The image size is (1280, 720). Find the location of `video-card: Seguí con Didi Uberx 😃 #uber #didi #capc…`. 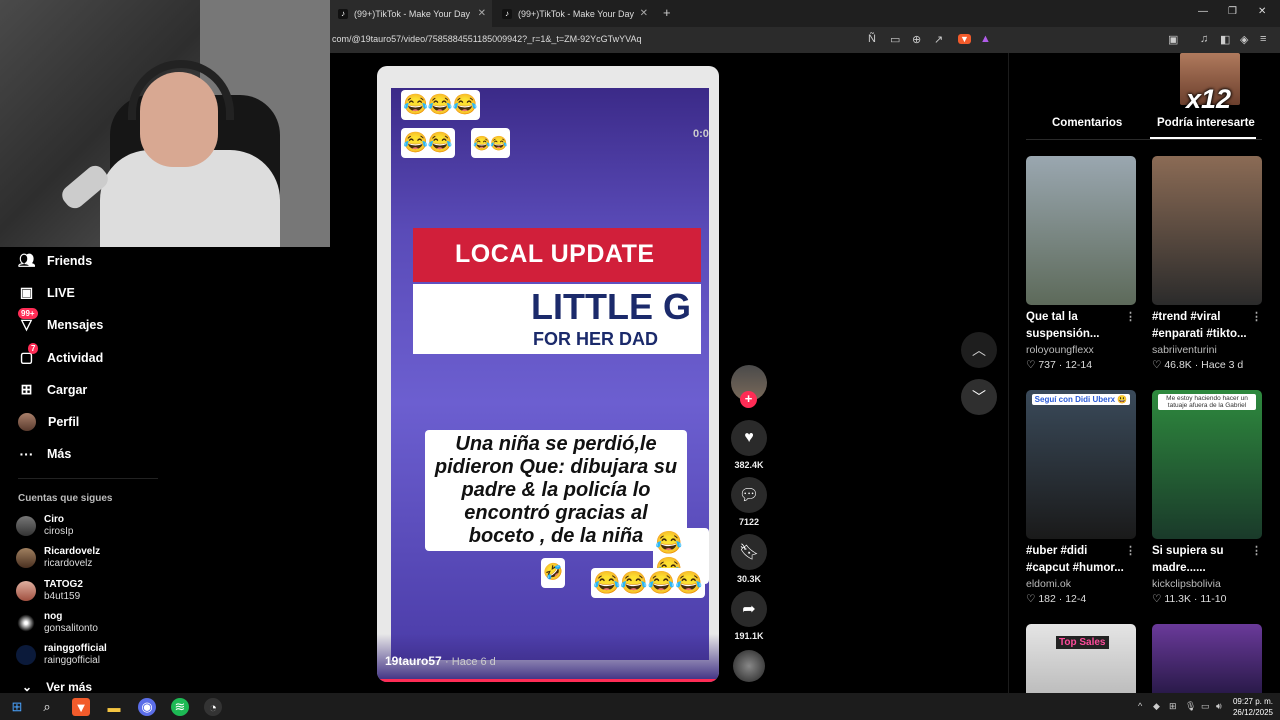

video-card: Seguí con Didi Uberx 😃 #uber #didi #capc… is located at coordinates (1081, 497).